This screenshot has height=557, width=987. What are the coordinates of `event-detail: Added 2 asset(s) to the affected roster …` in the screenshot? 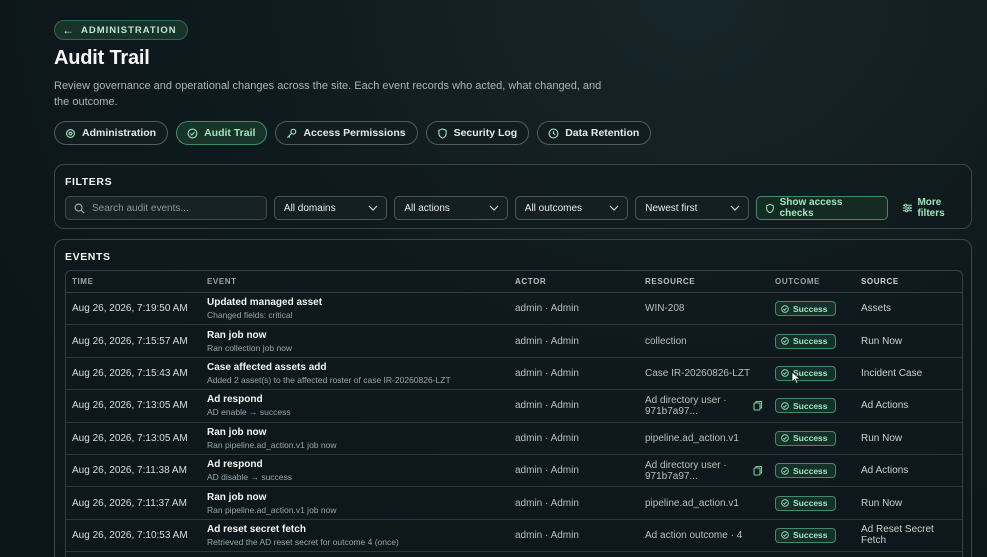 It's located at (329, 379).